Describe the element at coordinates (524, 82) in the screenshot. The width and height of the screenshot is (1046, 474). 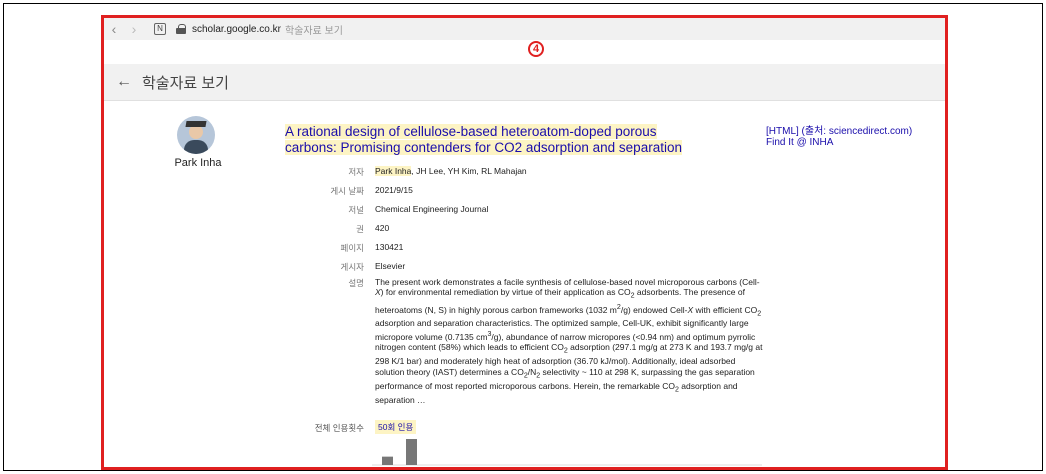
I see `page-header: ← 학술자료 보기` at that location.